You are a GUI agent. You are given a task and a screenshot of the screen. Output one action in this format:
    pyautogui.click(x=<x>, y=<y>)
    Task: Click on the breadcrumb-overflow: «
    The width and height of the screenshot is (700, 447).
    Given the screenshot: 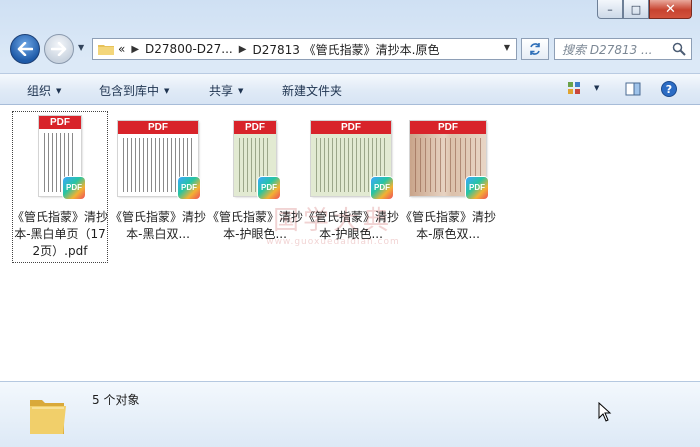 What is the action you would take?
    pyautogui.click(x=121, y=49)
    